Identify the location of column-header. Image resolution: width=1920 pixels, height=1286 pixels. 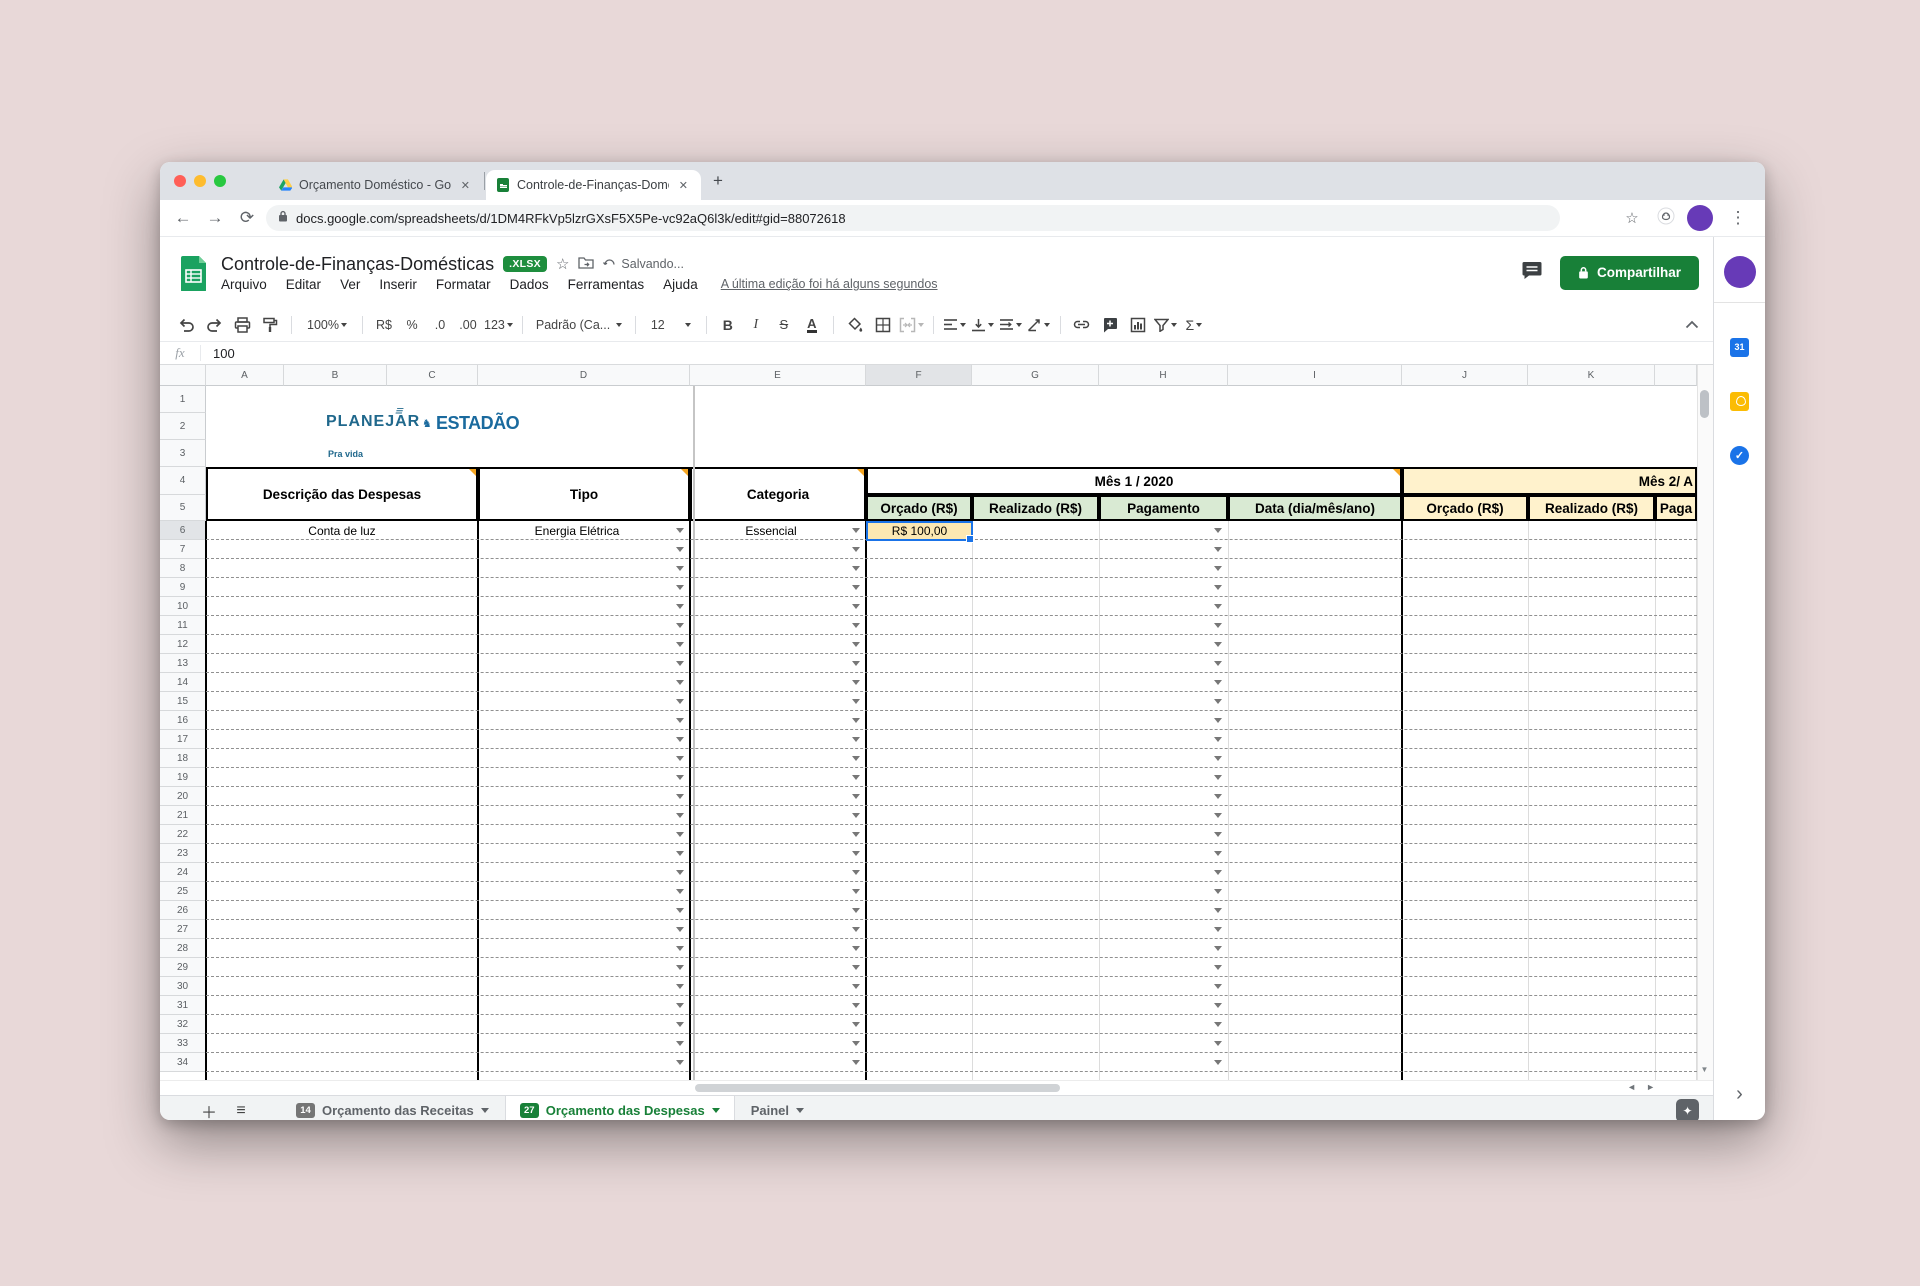
(1676, 375).